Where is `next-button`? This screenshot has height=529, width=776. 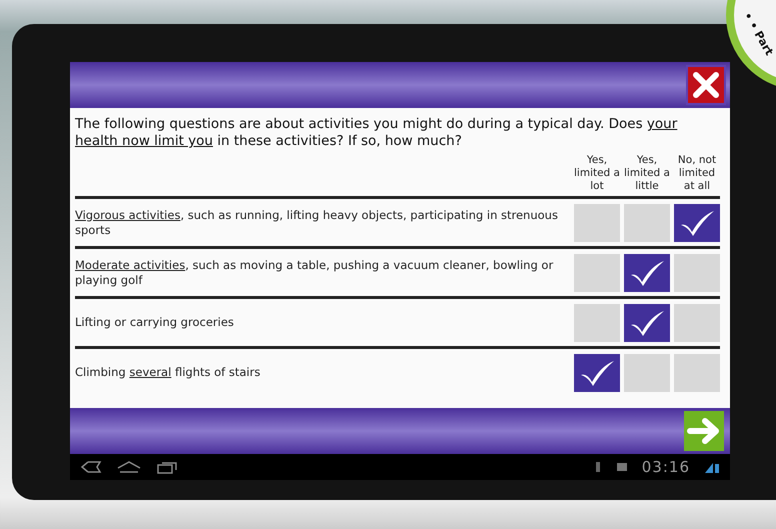
next-button is located at coordinates (704, 431).